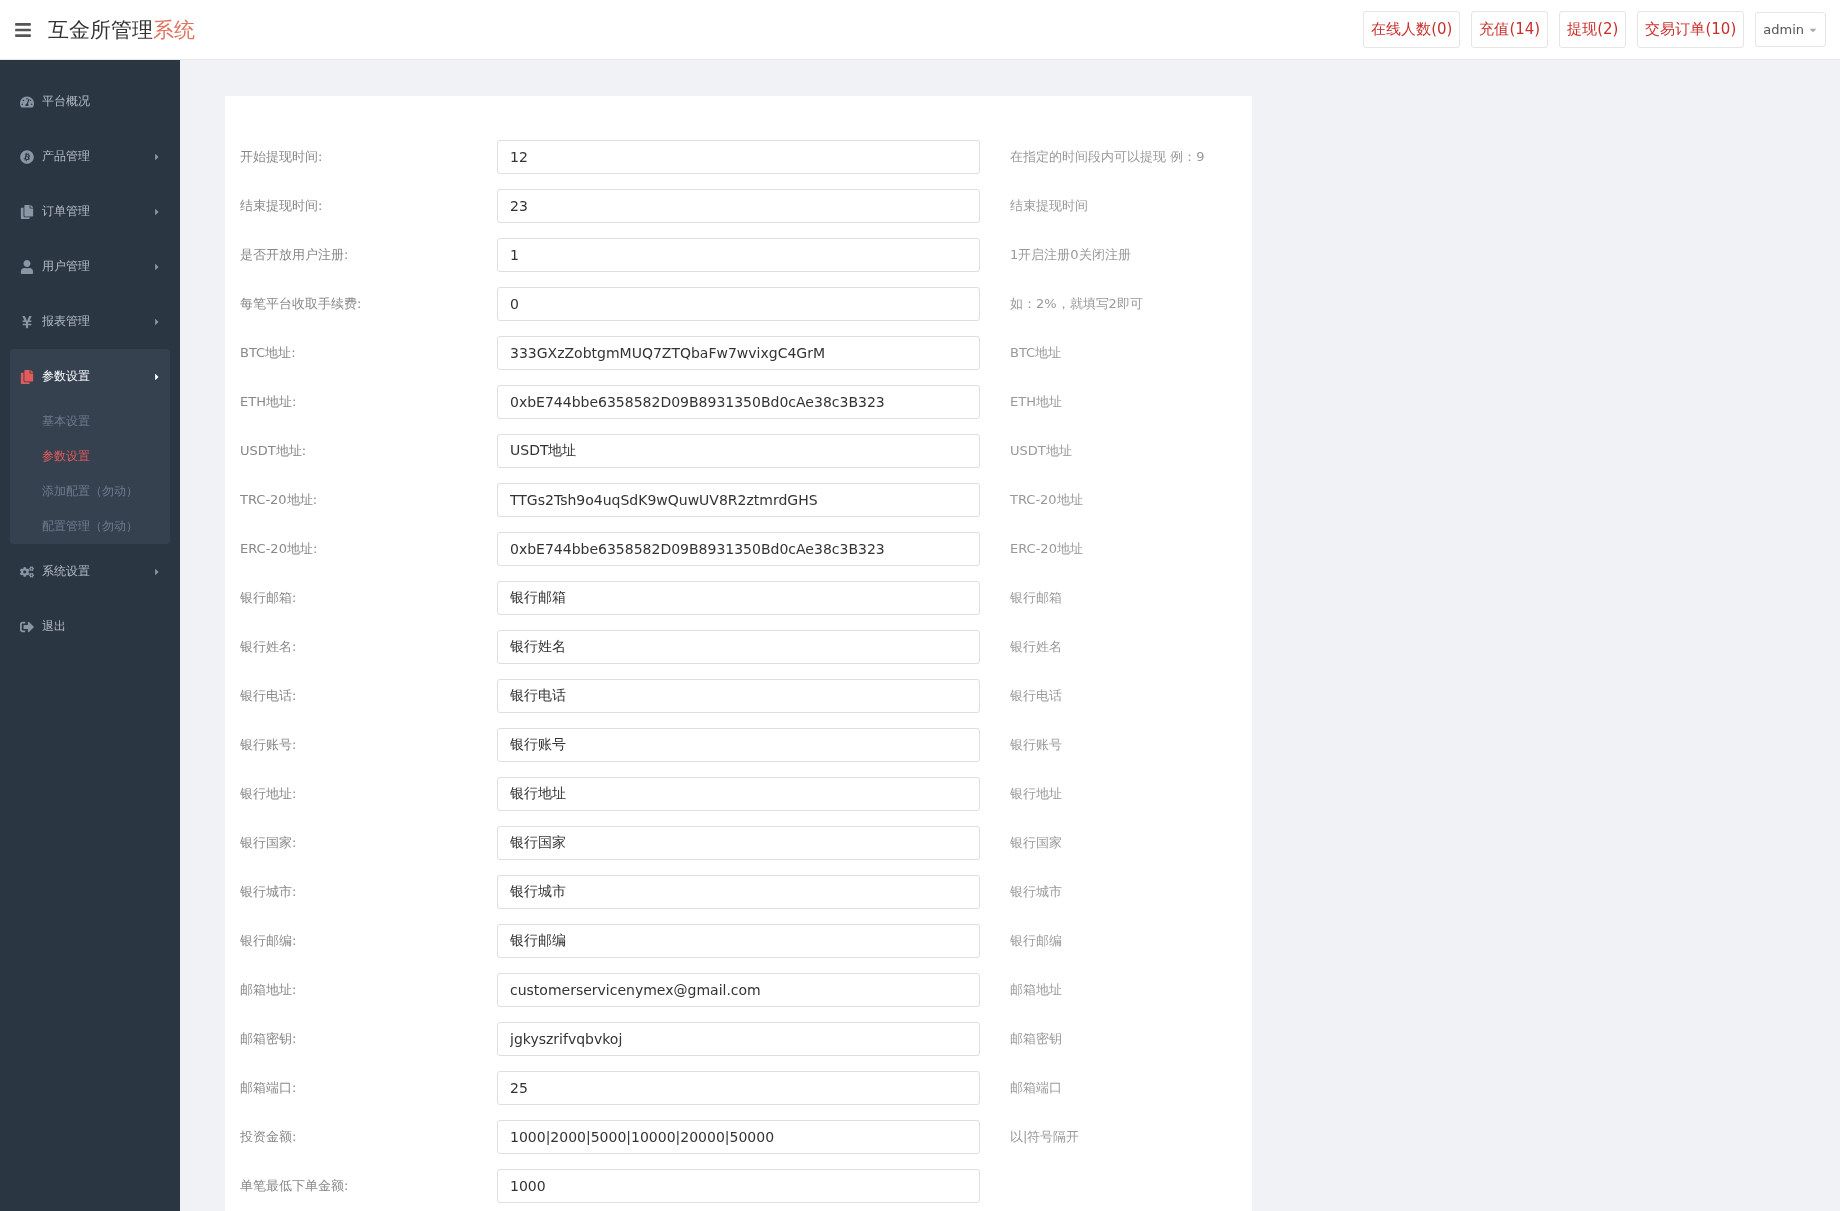 The width and height of the screenshot is (1840, 1211). Describe the element at coordinates (738, 695) in the screenshot. I see `input-field: 银行电话` at that location.